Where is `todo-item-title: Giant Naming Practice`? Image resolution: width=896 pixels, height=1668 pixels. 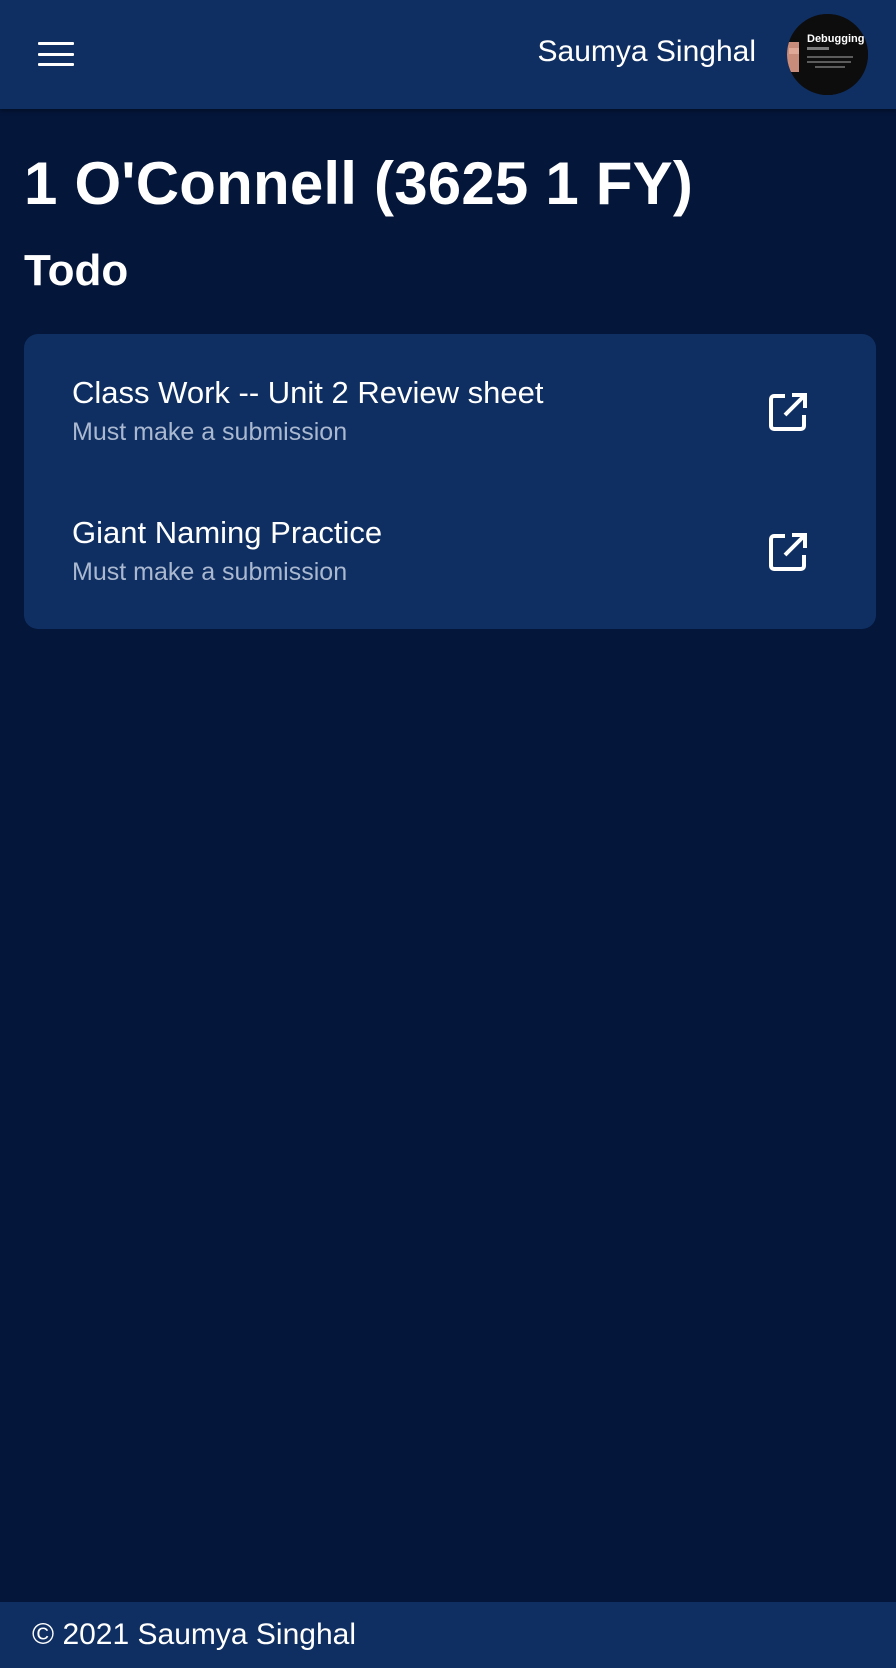
todo-item-title: Giant Naming Practice is located at coordinates (227, 532).